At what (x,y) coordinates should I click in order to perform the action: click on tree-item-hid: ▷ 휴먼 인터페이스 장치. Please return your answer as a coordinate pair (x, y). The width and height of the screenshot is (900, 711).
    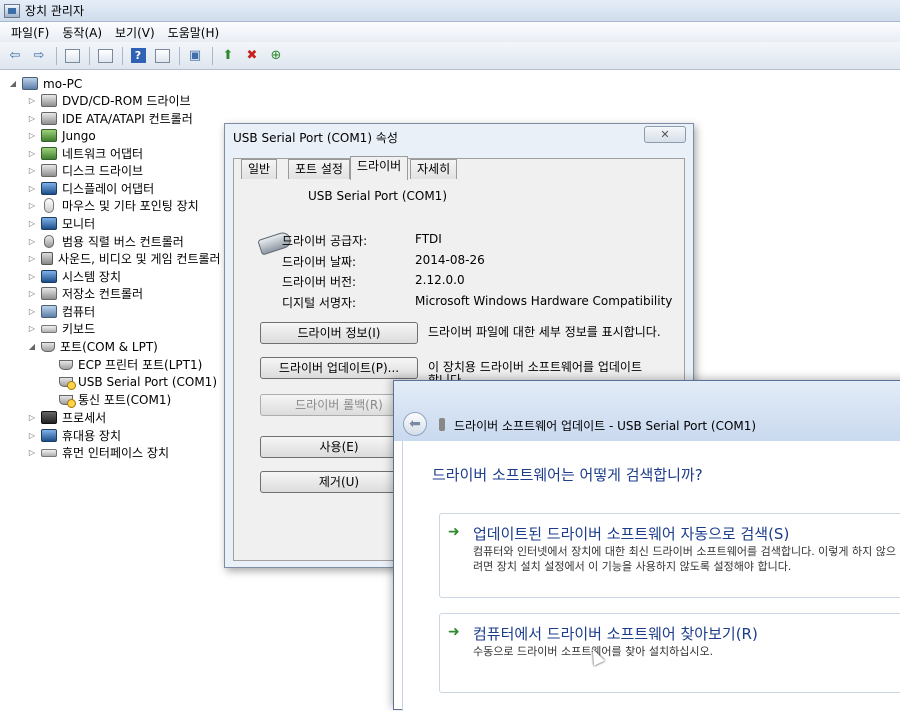
    Looking at the image, I should click on (98, 452).